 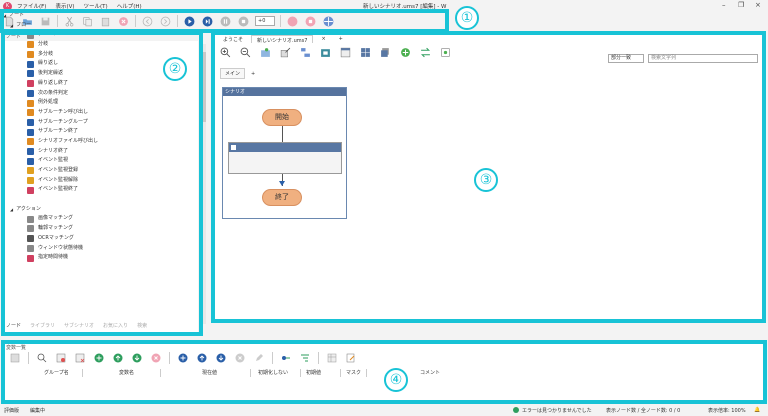 I want to click on bell-icon: 🔔, so click(x=757, y=410).